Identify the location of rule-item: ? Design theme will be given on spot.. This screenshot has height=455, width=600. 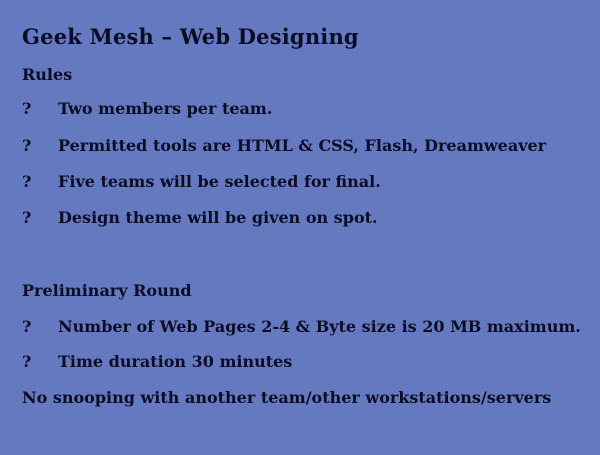
(300, 219).